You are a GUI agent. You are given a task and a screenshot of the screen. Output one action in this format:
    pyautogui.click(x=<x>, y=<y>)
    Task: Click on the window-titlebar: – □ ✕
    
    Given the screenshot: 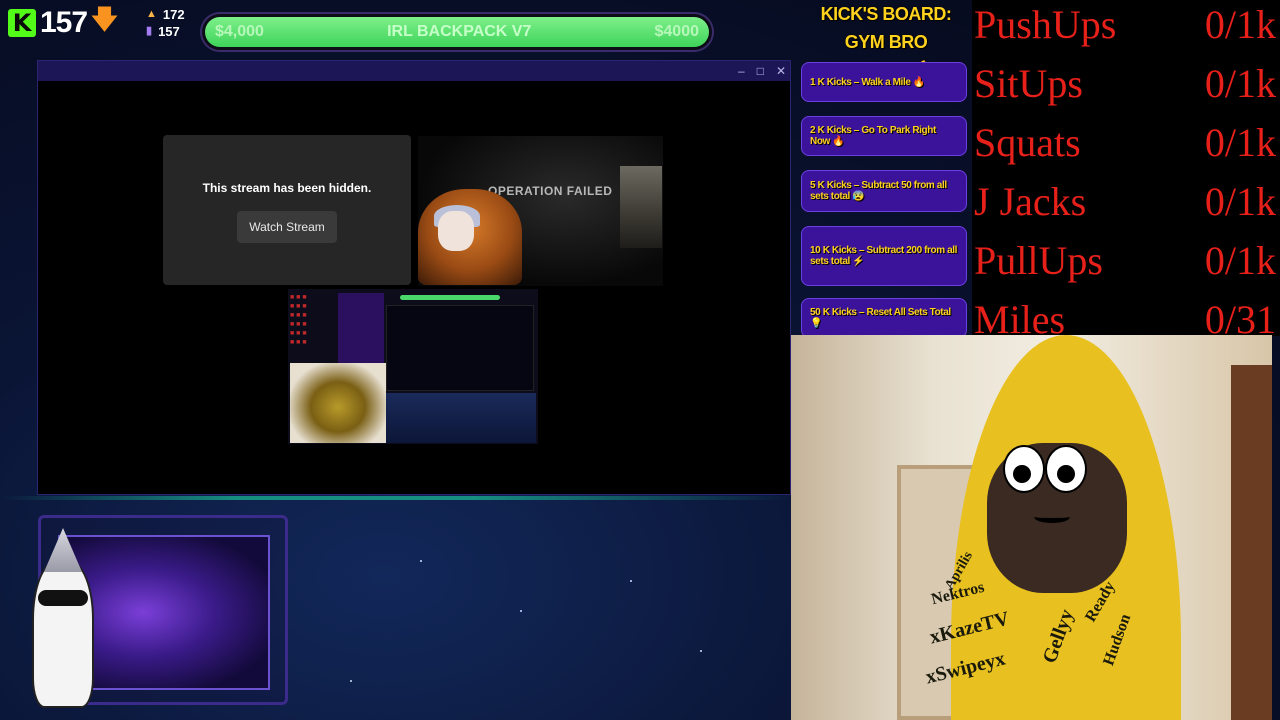 What is the action you would take?
    pyautogui.click(x=414, y=71)
    